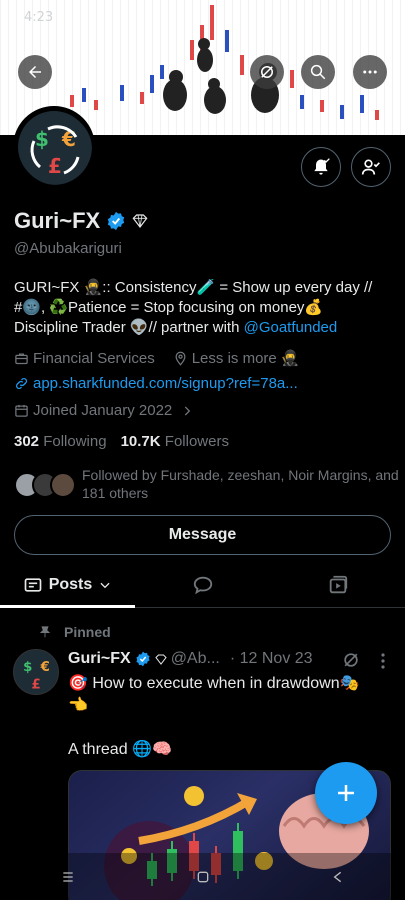 This screenshot has width=405, height=900. What do you see at coordinates (214, 683) in the screenshot?
I see `tweet-line-1: 🎯 How to execute when in drawdown🎭` at bounding box center [214, 683].